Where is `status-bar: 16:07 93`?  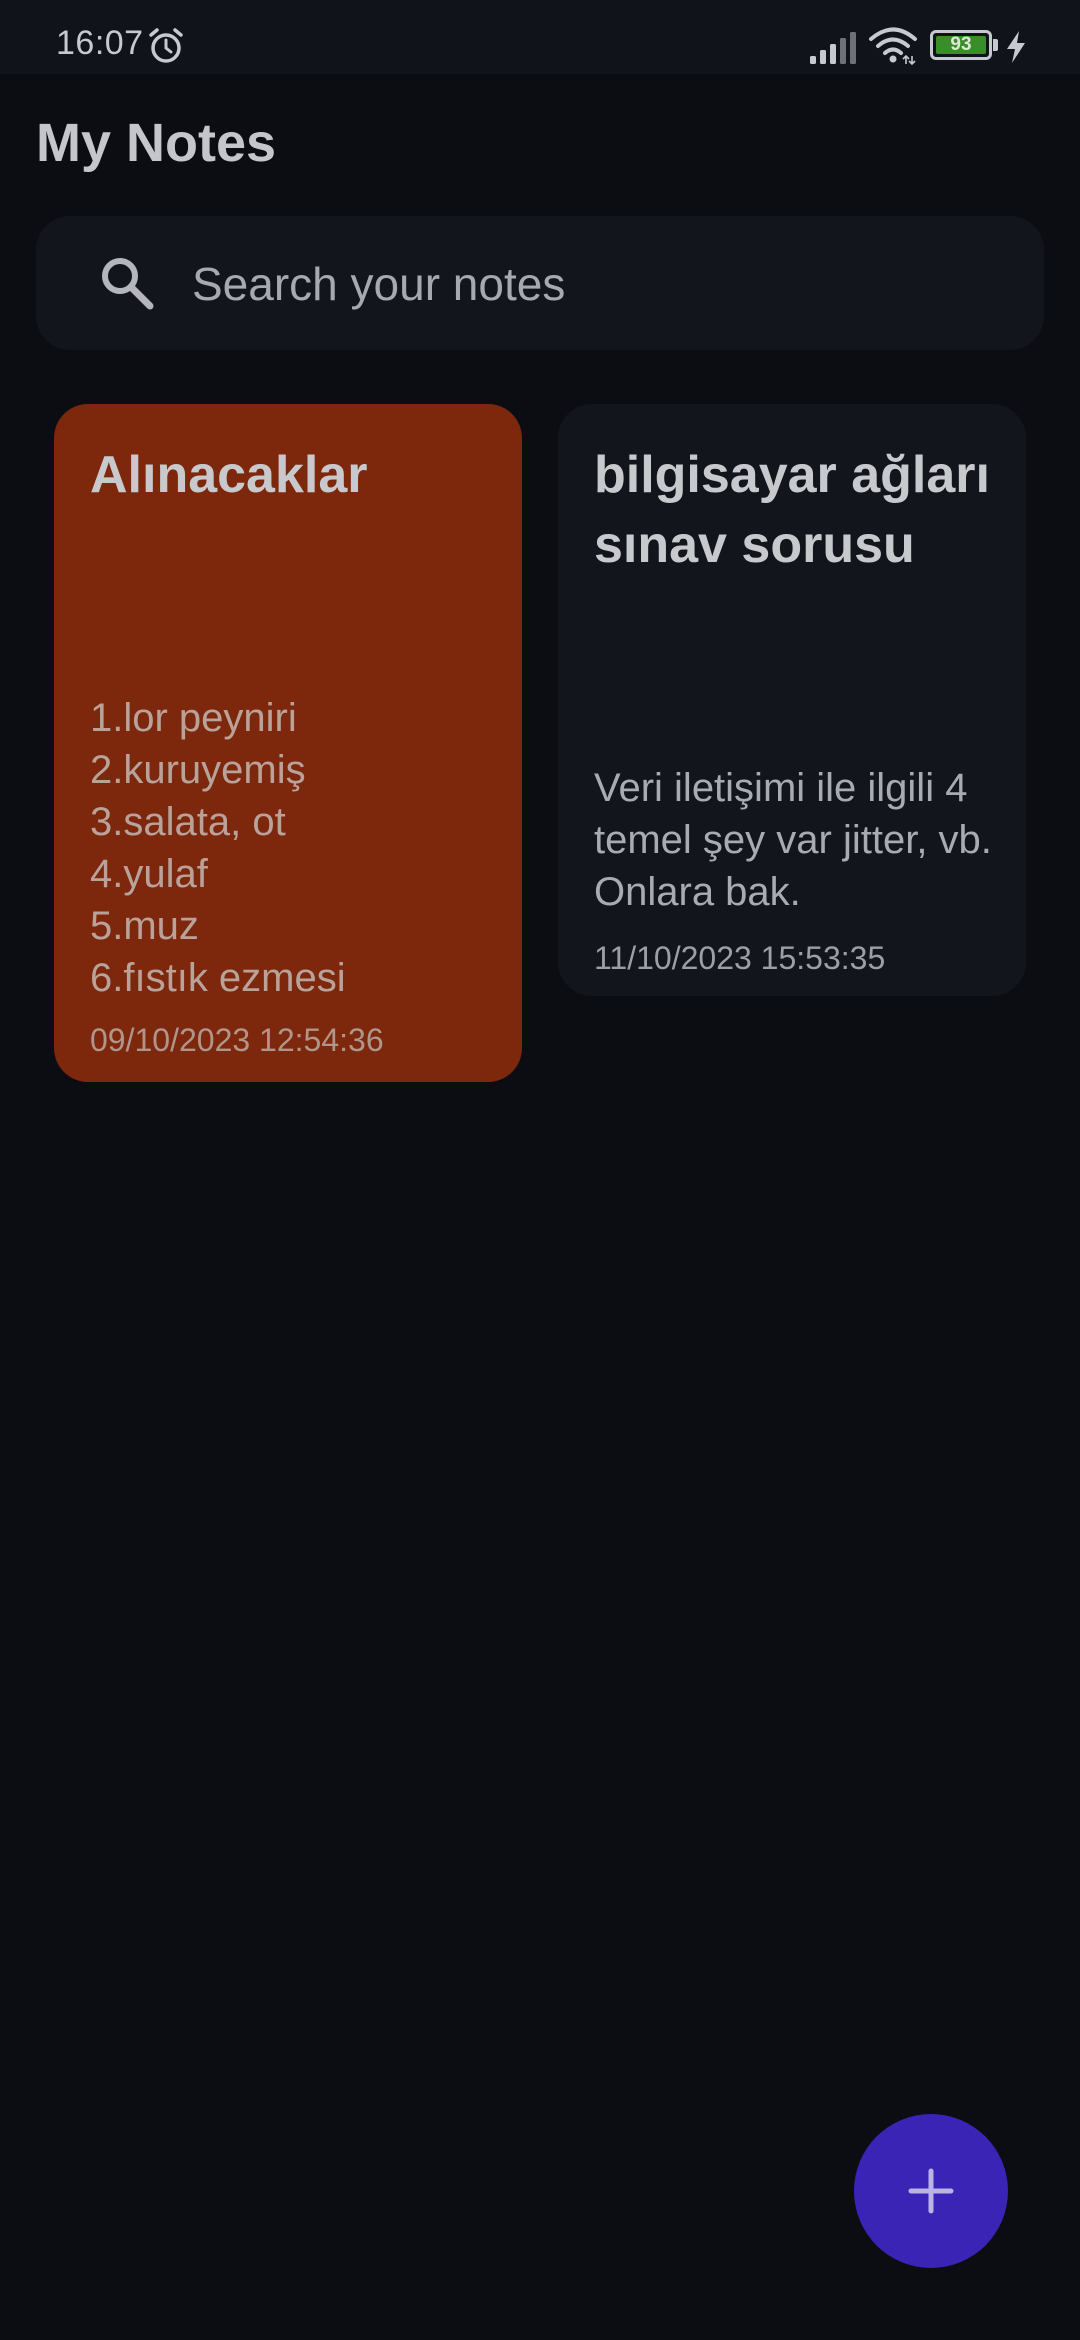
status-bar: 16:07 93 is located at coordinates (540, 37).